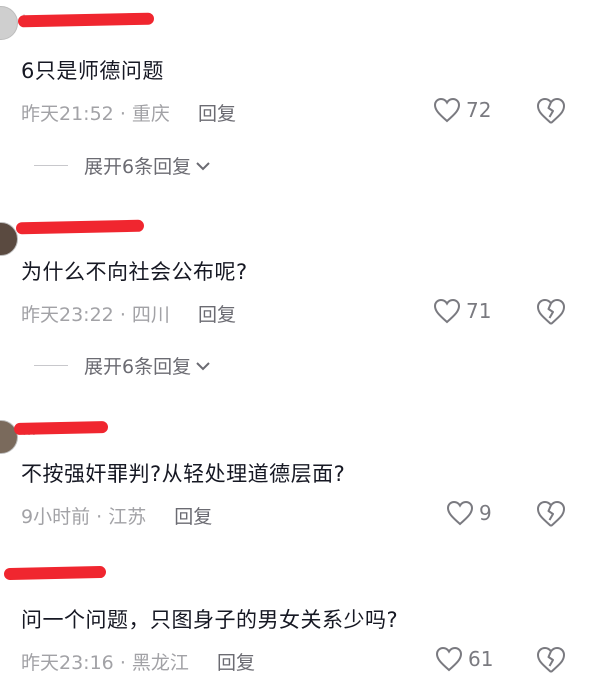 The image size is (600, 691). What do you see at coordinates (67, 114) in the screenshot?
I see `comment-time: 昨天21:52` at bounding box center [67, 114].